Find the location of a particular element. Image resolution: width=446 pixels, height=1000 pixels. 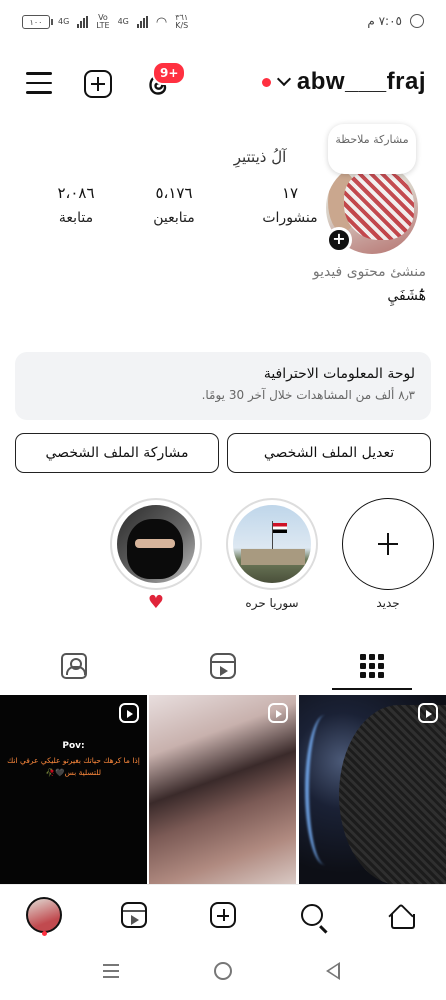

network-4g-label-2: 4G is located at coordinates (123, 21).